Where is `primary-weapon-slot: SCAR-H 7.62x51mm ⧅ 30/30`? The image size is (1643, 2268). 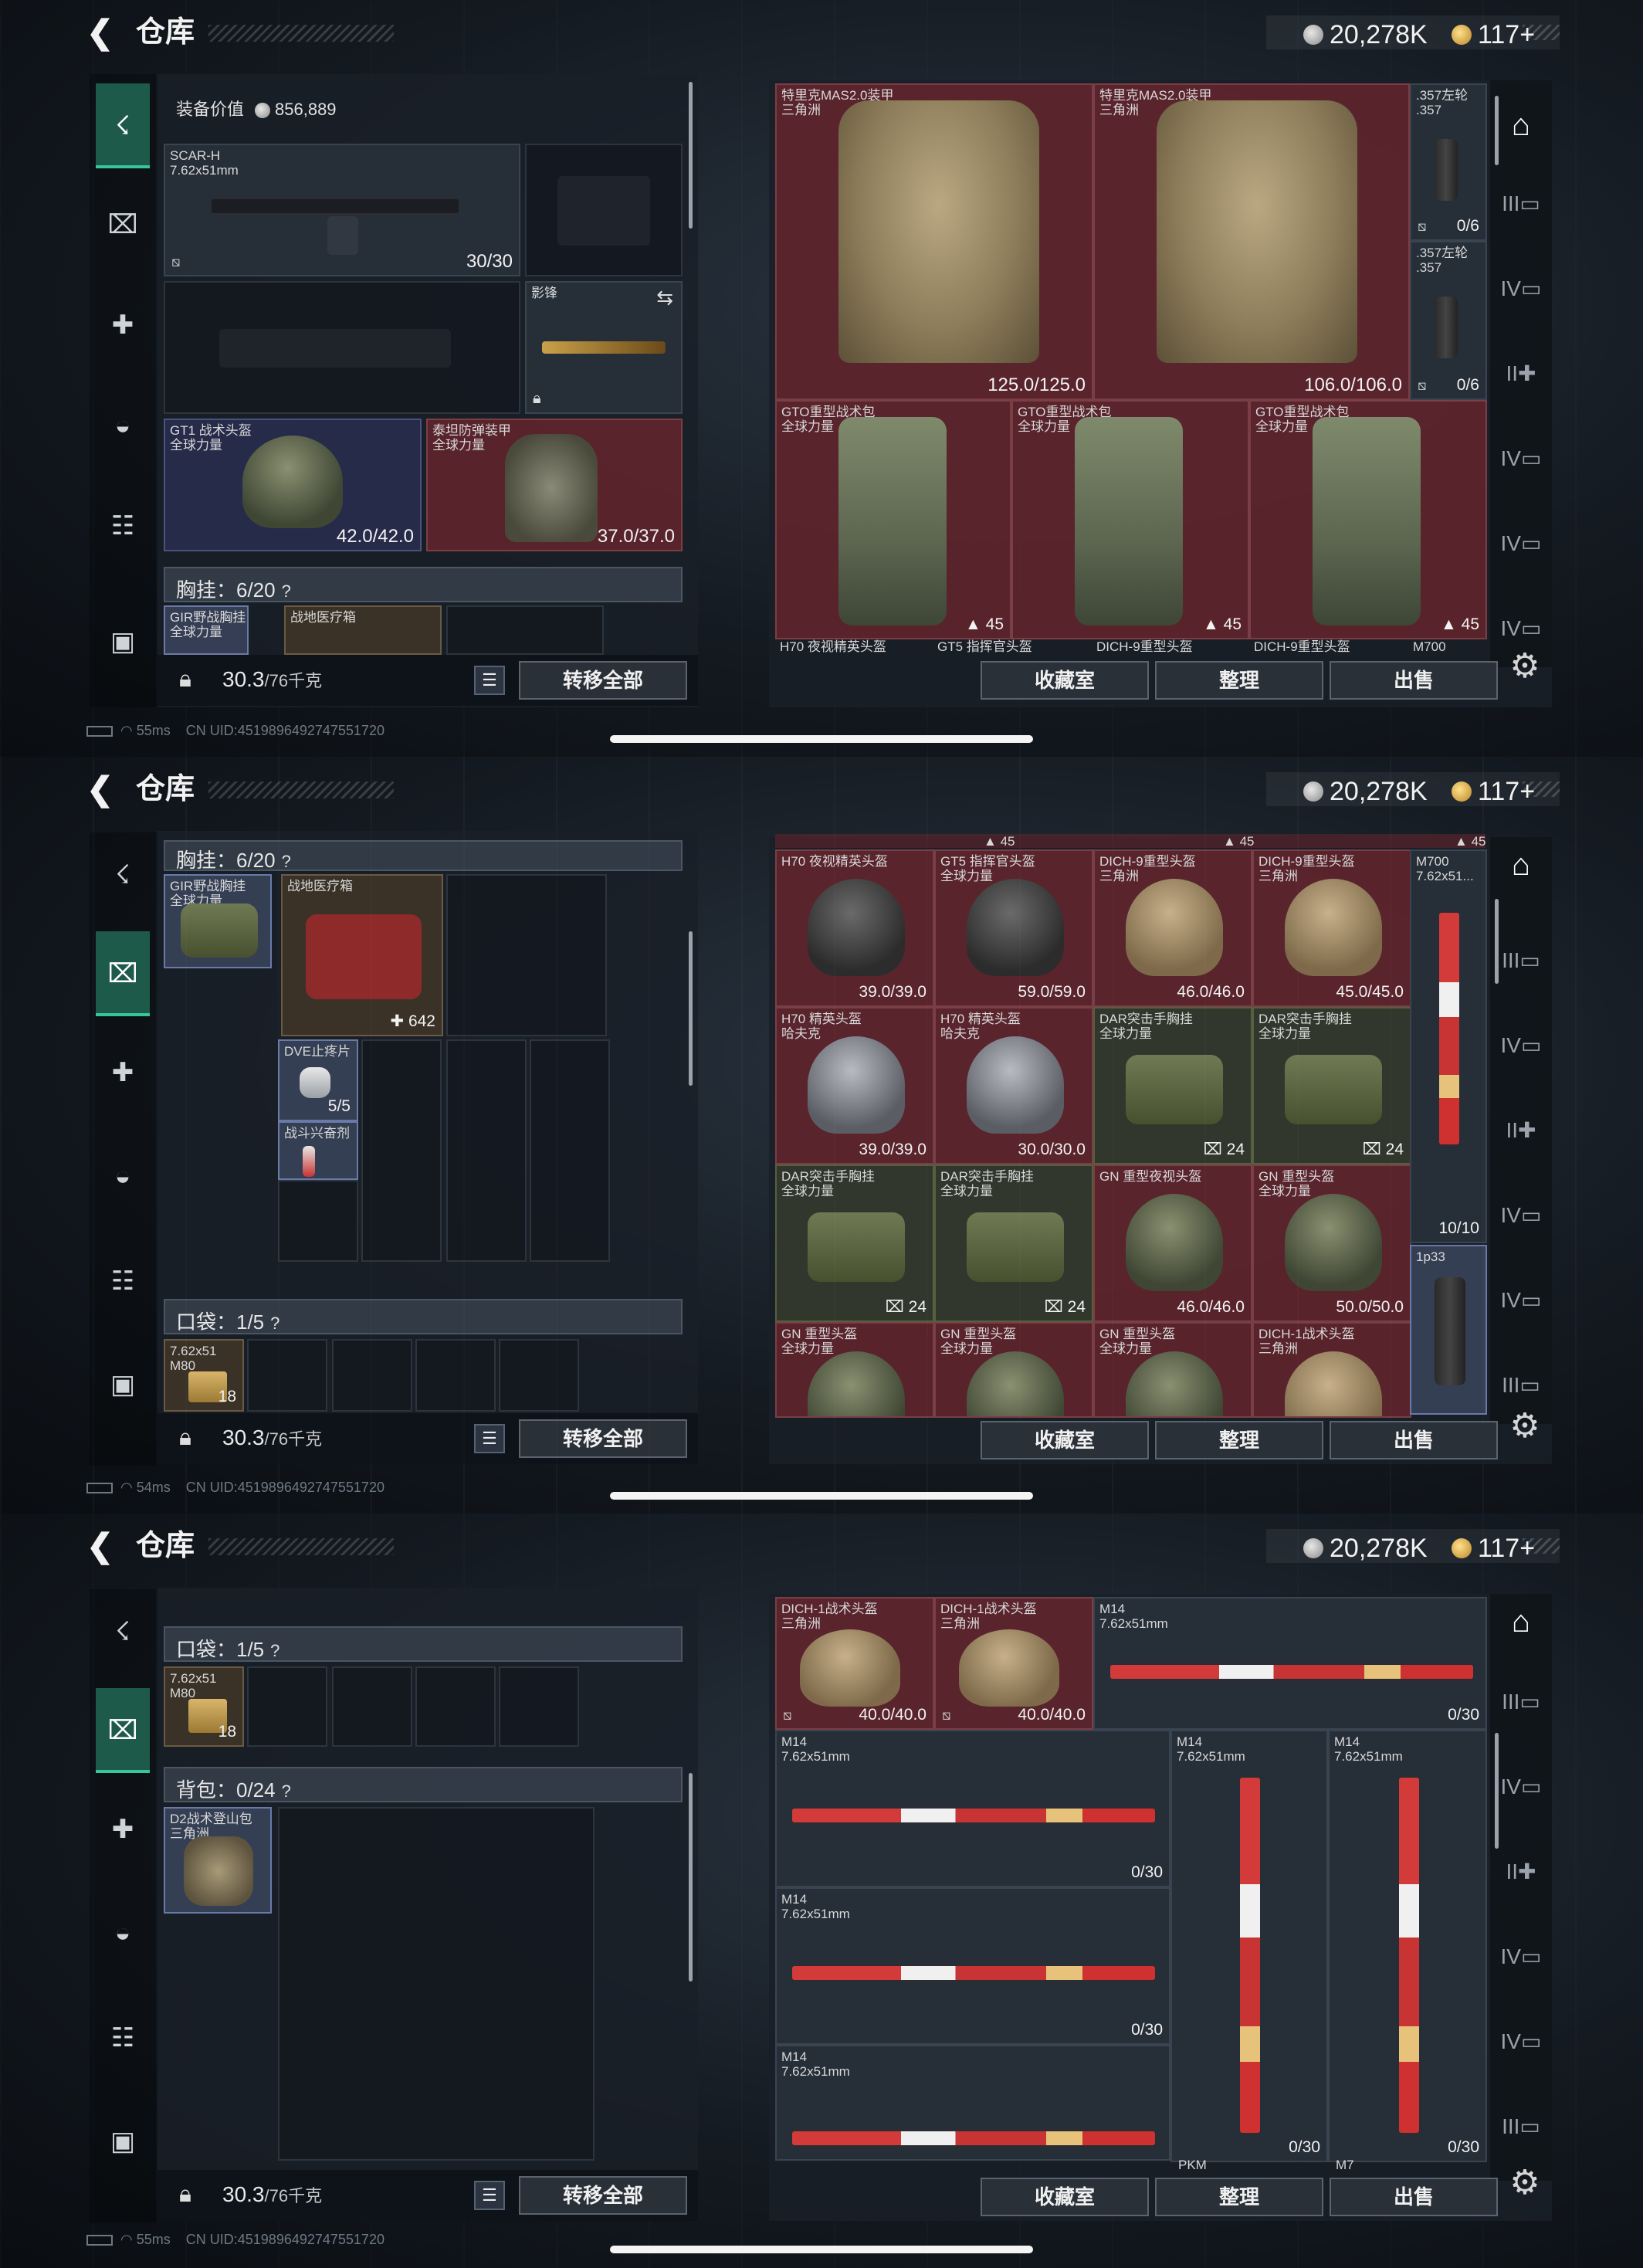 primary-weapon-slot: SCAR-H 7.62x51mm ⧅ 30/30 is located at coordinates (342, 210).